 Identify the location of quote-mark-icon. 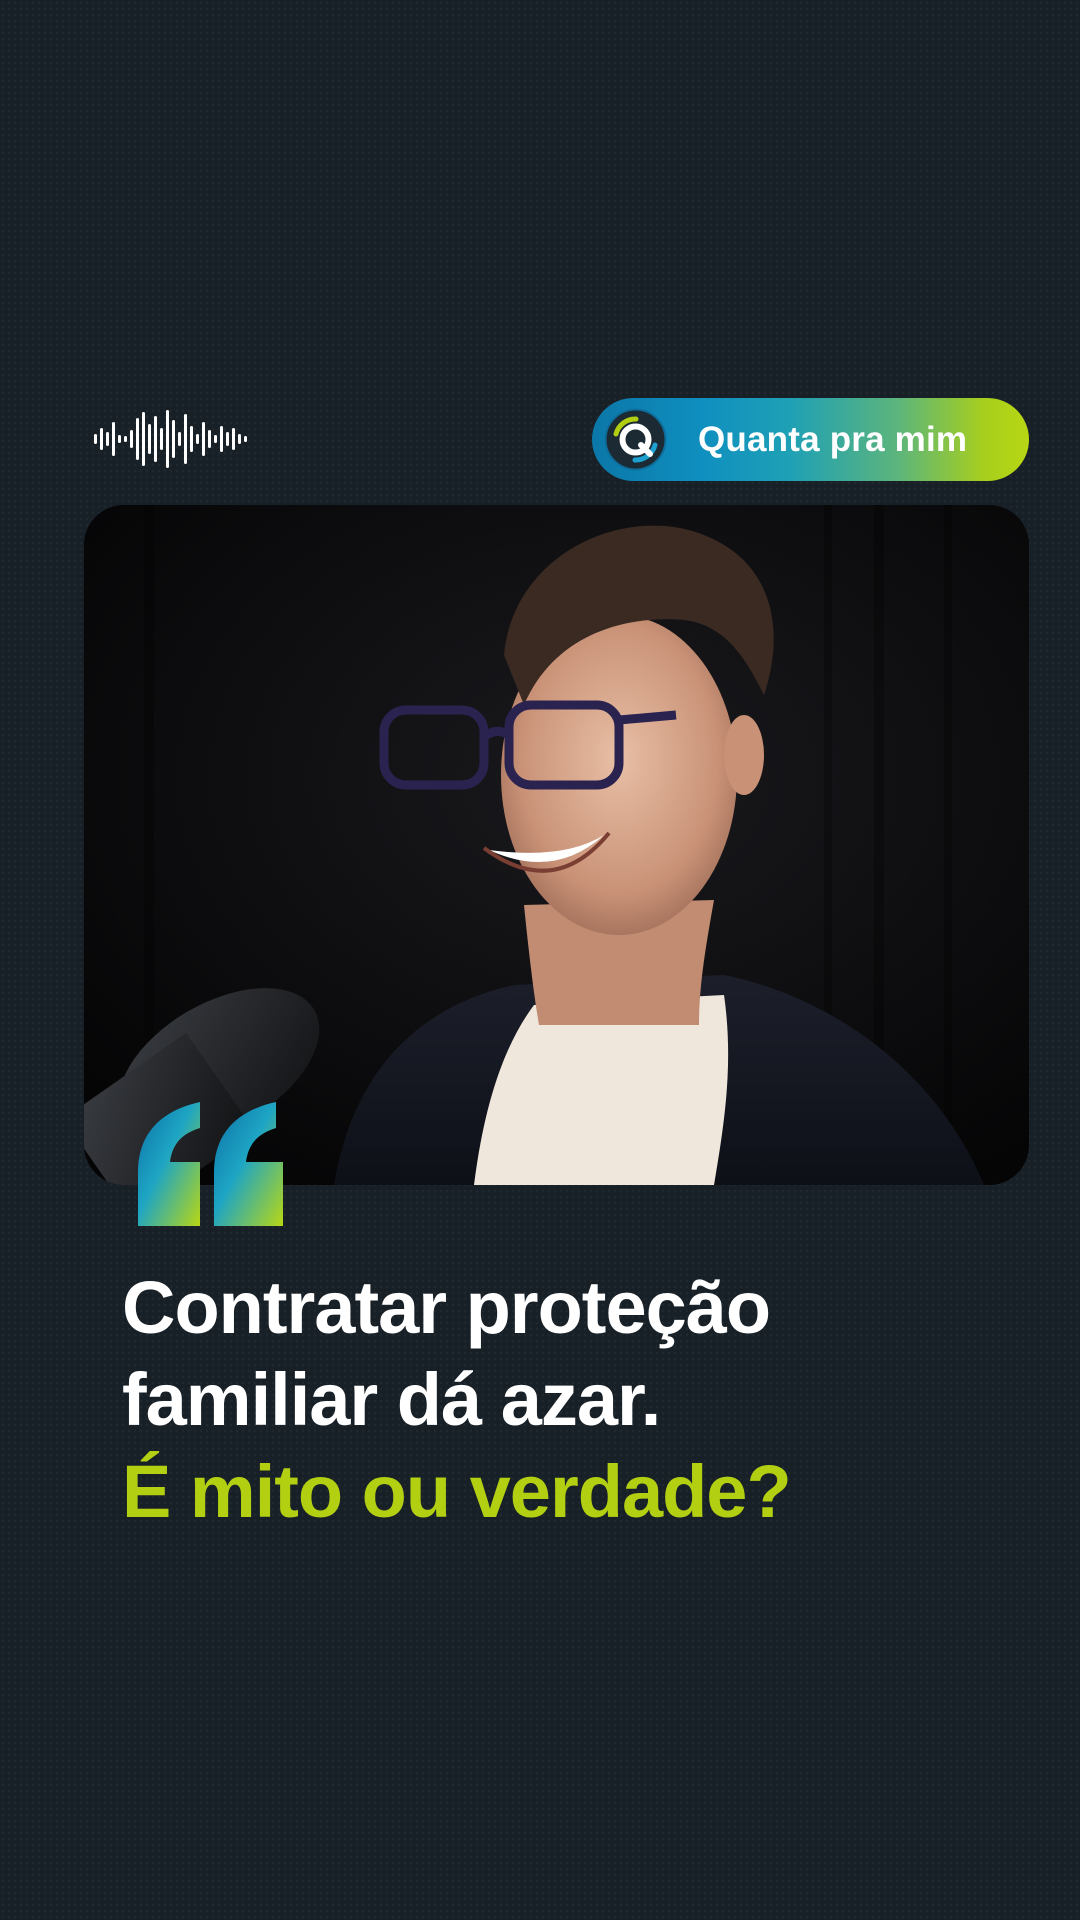
(210, 1164).